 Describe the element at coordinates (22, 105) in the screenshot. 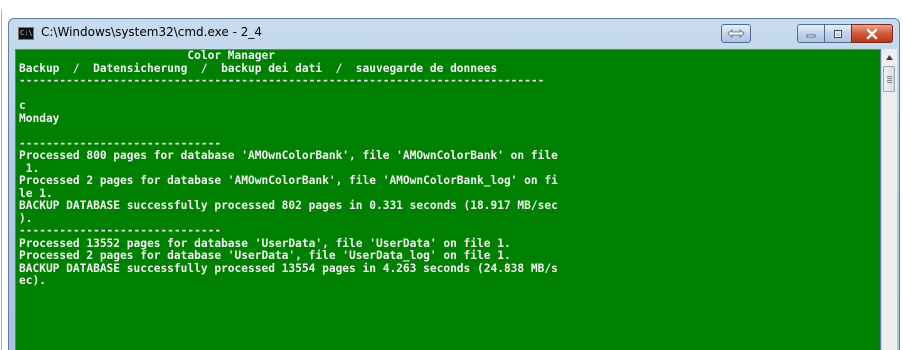

I see `console-line: c` at that location.